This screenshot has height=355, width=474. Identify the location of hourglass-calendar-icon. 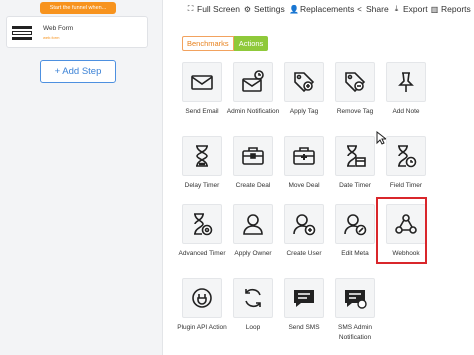
(356, 156).